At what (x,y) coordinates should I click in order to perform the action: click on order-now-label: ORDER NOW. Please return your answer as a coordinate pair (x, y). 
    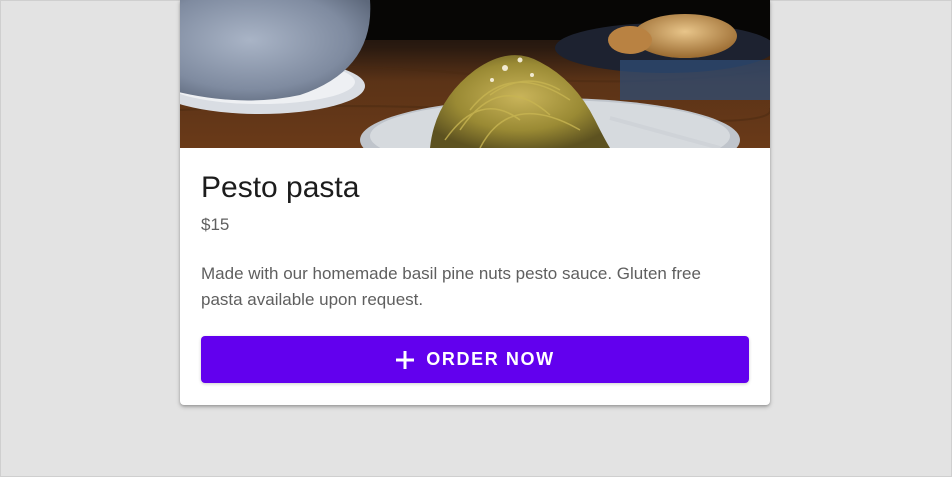
    Looking at the image, I should click on (490, 359).